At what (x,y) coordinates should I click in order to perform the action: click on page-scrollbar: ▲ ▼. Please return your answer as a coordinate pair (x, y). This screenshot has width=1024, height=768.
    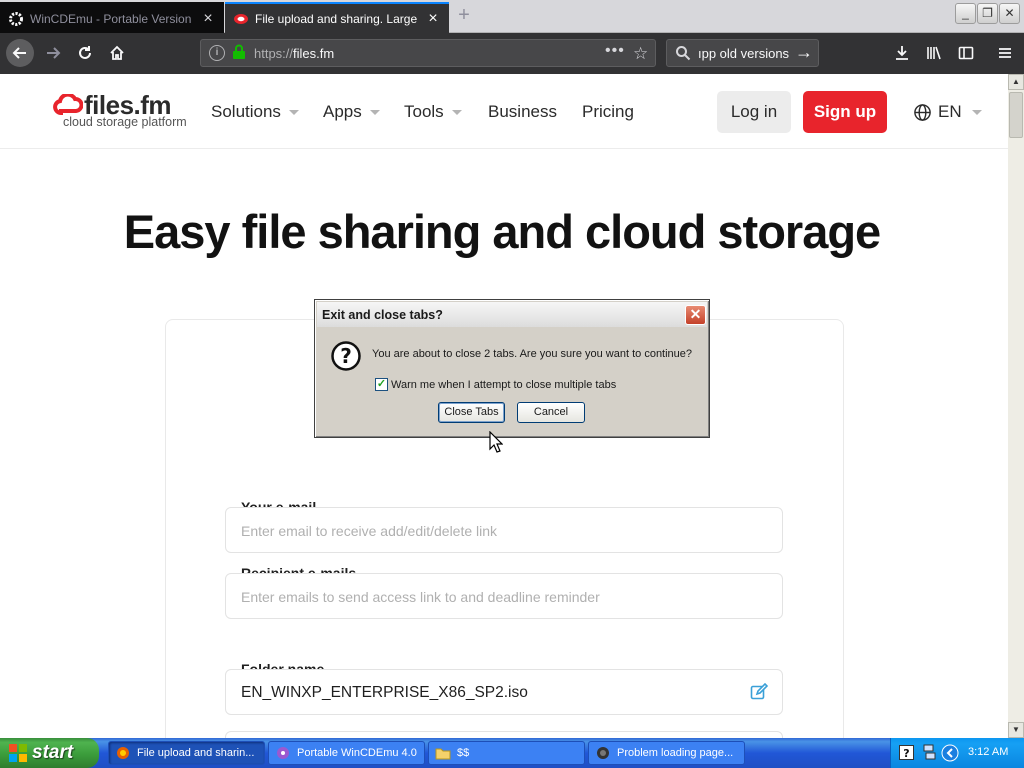
    Looking at the image, I should click on (1016, 406).